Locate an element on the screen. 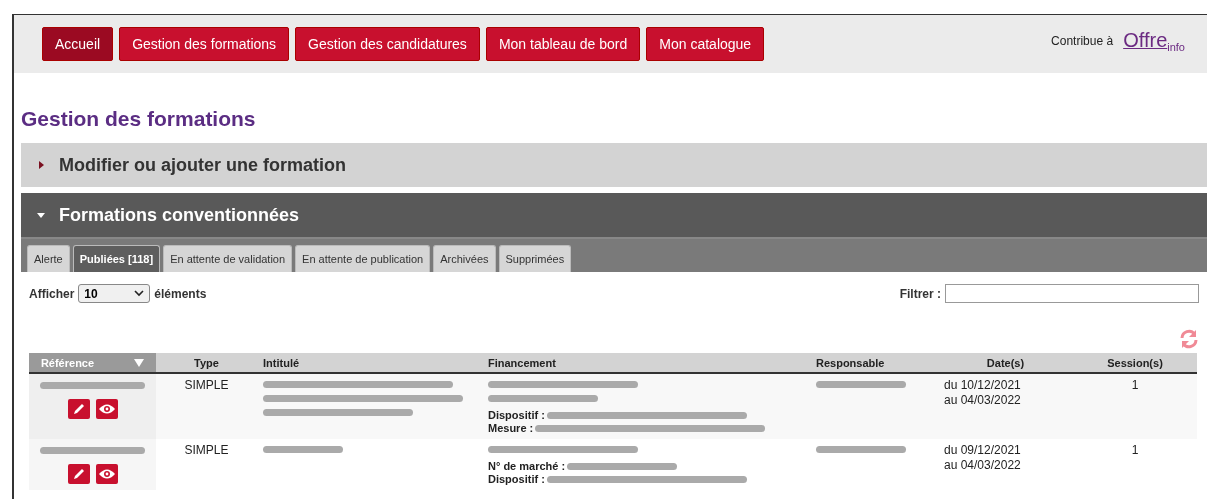  sort-icon is located at coordinates (139, 362).